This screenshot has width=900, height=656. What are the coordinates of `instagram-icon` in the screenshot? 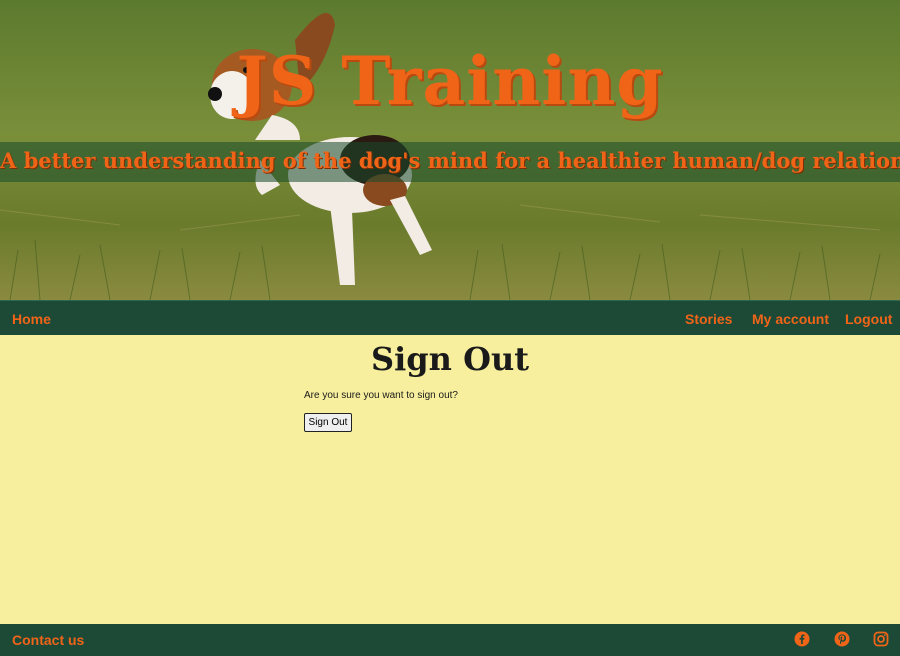 It's located at (881, 639).